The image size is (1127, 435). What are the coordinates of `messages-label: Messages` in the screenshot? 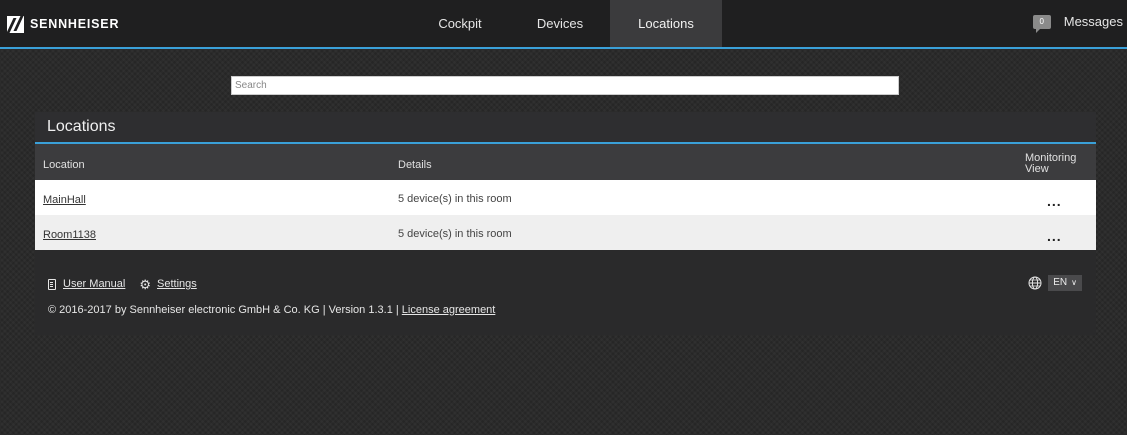 It's located at (1093, 21).